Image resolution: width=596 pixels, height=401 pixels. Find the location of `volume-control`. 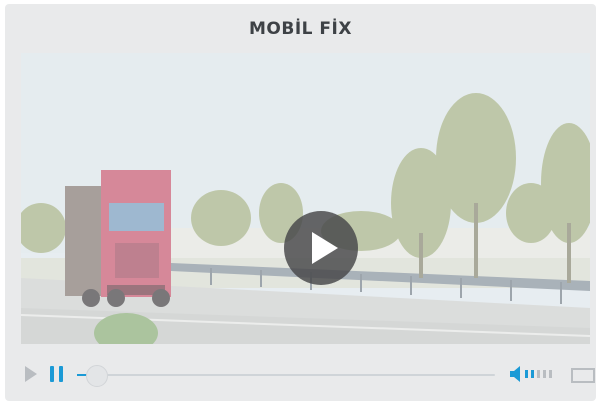

volume-control is located at coordinates (535, 376).